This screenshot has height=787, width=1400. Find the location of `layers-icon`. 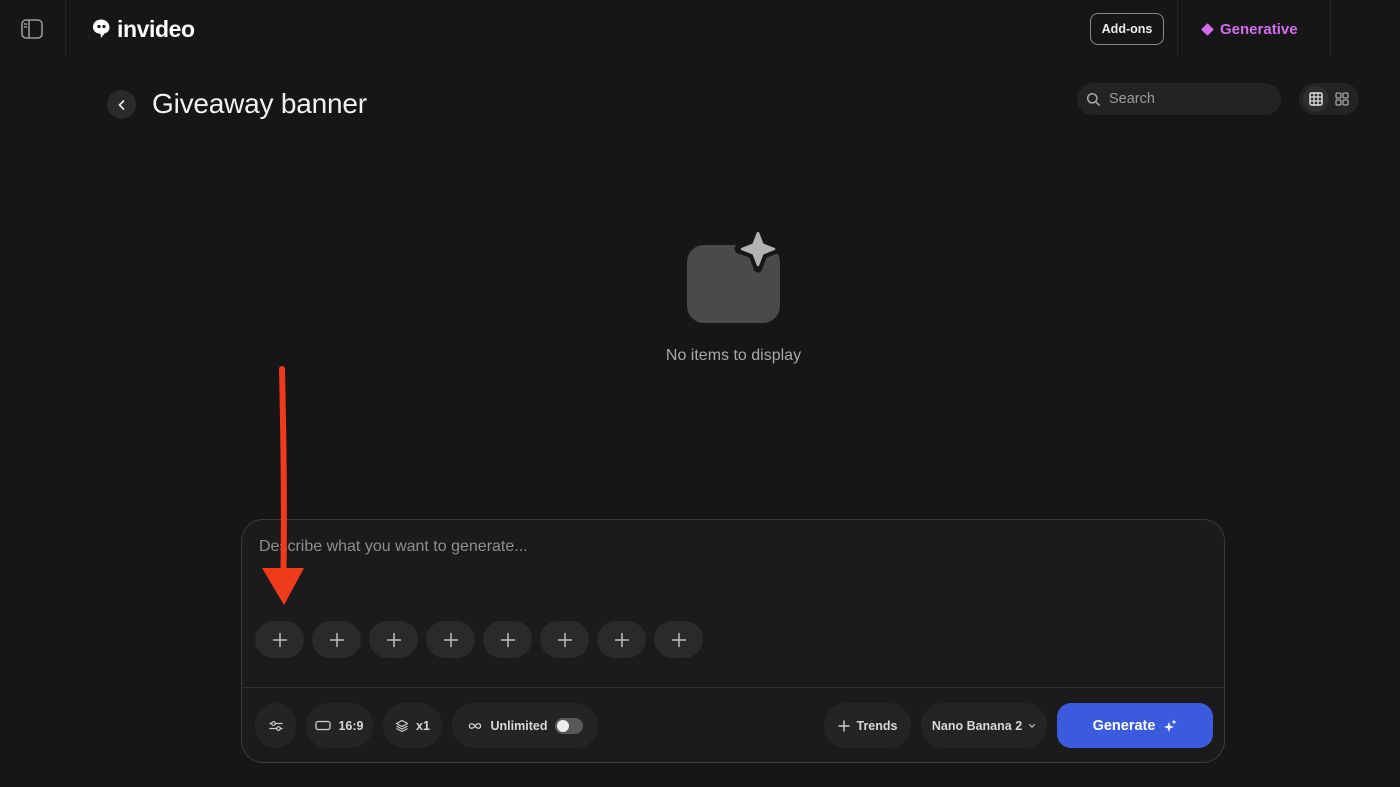

layers-icon is located at coordinates (402, 725).